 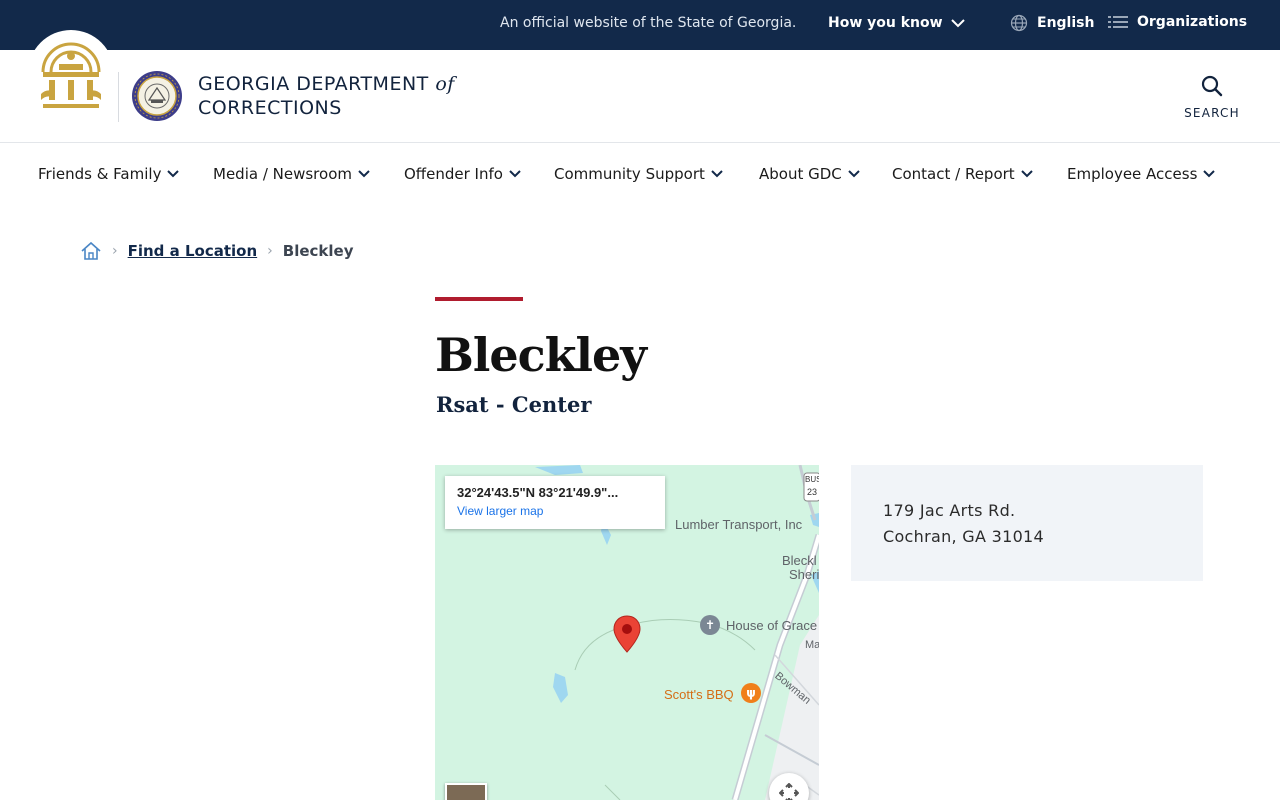 What do you see at coordinates (313, 84) in the screenshot?
I see `brand-line-1: GEORGIA DEPARTMENT` at bounding box center [313, 84].